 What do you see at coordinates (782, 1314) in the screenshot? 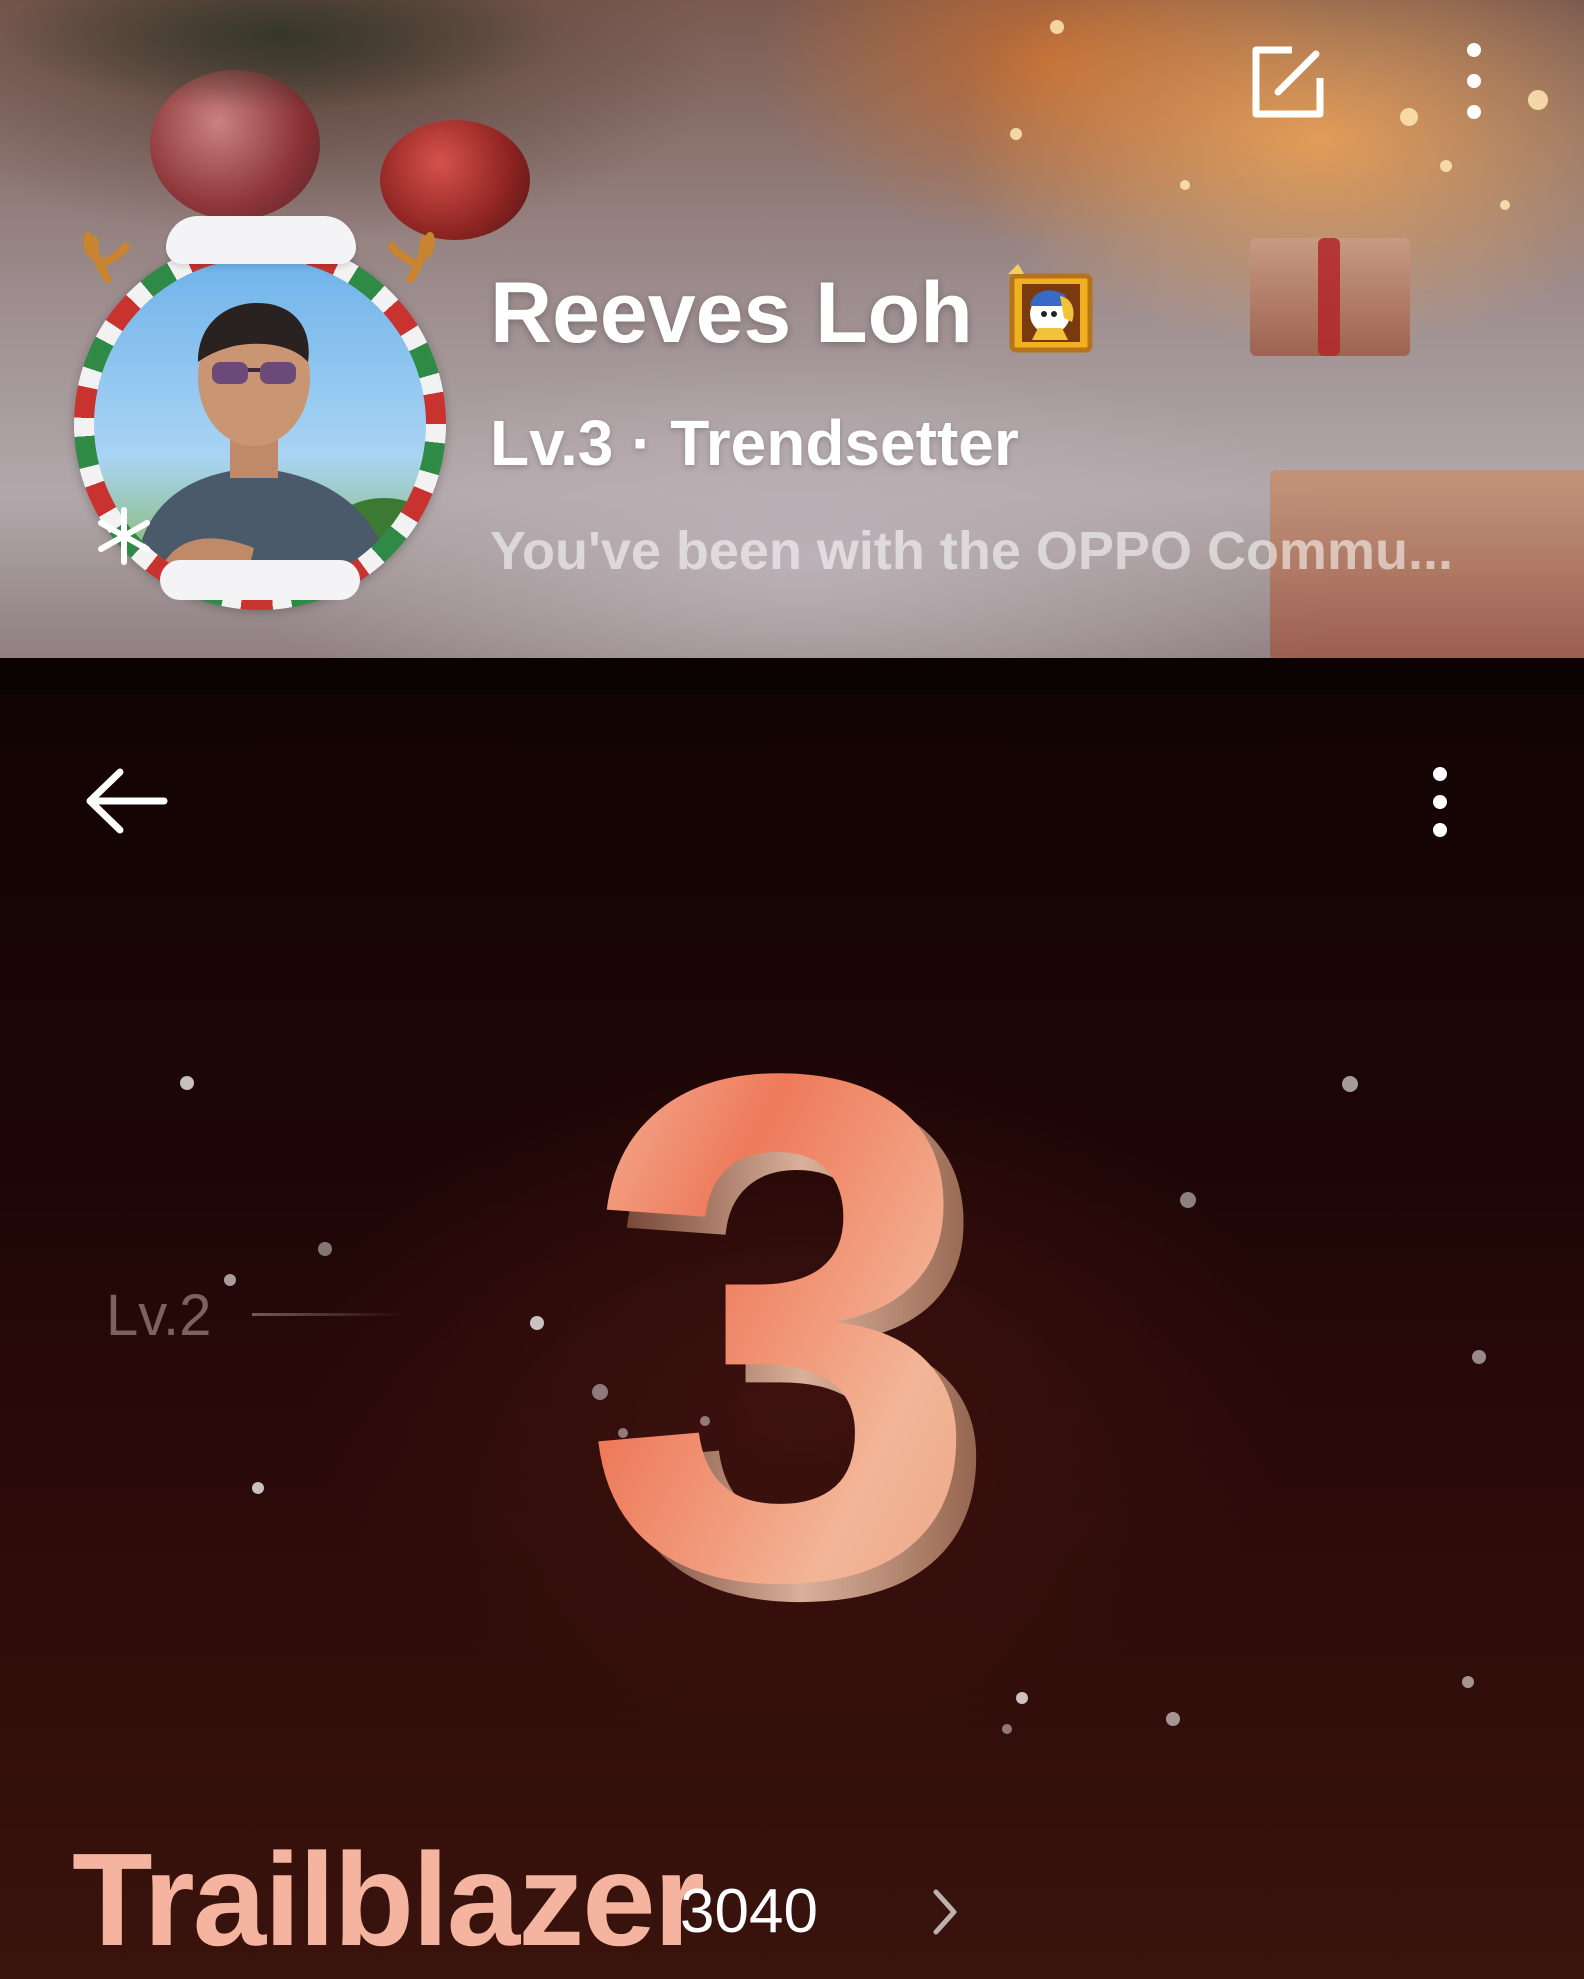
I see `level-number-face: 3` at bounding box center [782, 1314].